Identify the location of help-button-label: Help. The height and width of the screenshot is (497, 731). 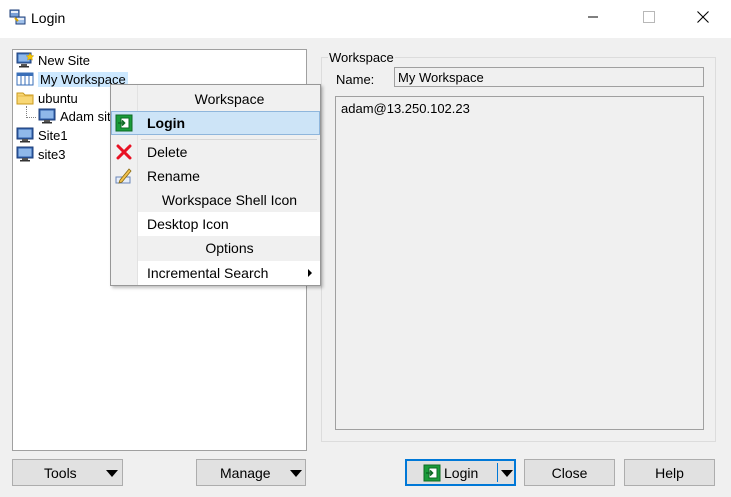
(669, 472).